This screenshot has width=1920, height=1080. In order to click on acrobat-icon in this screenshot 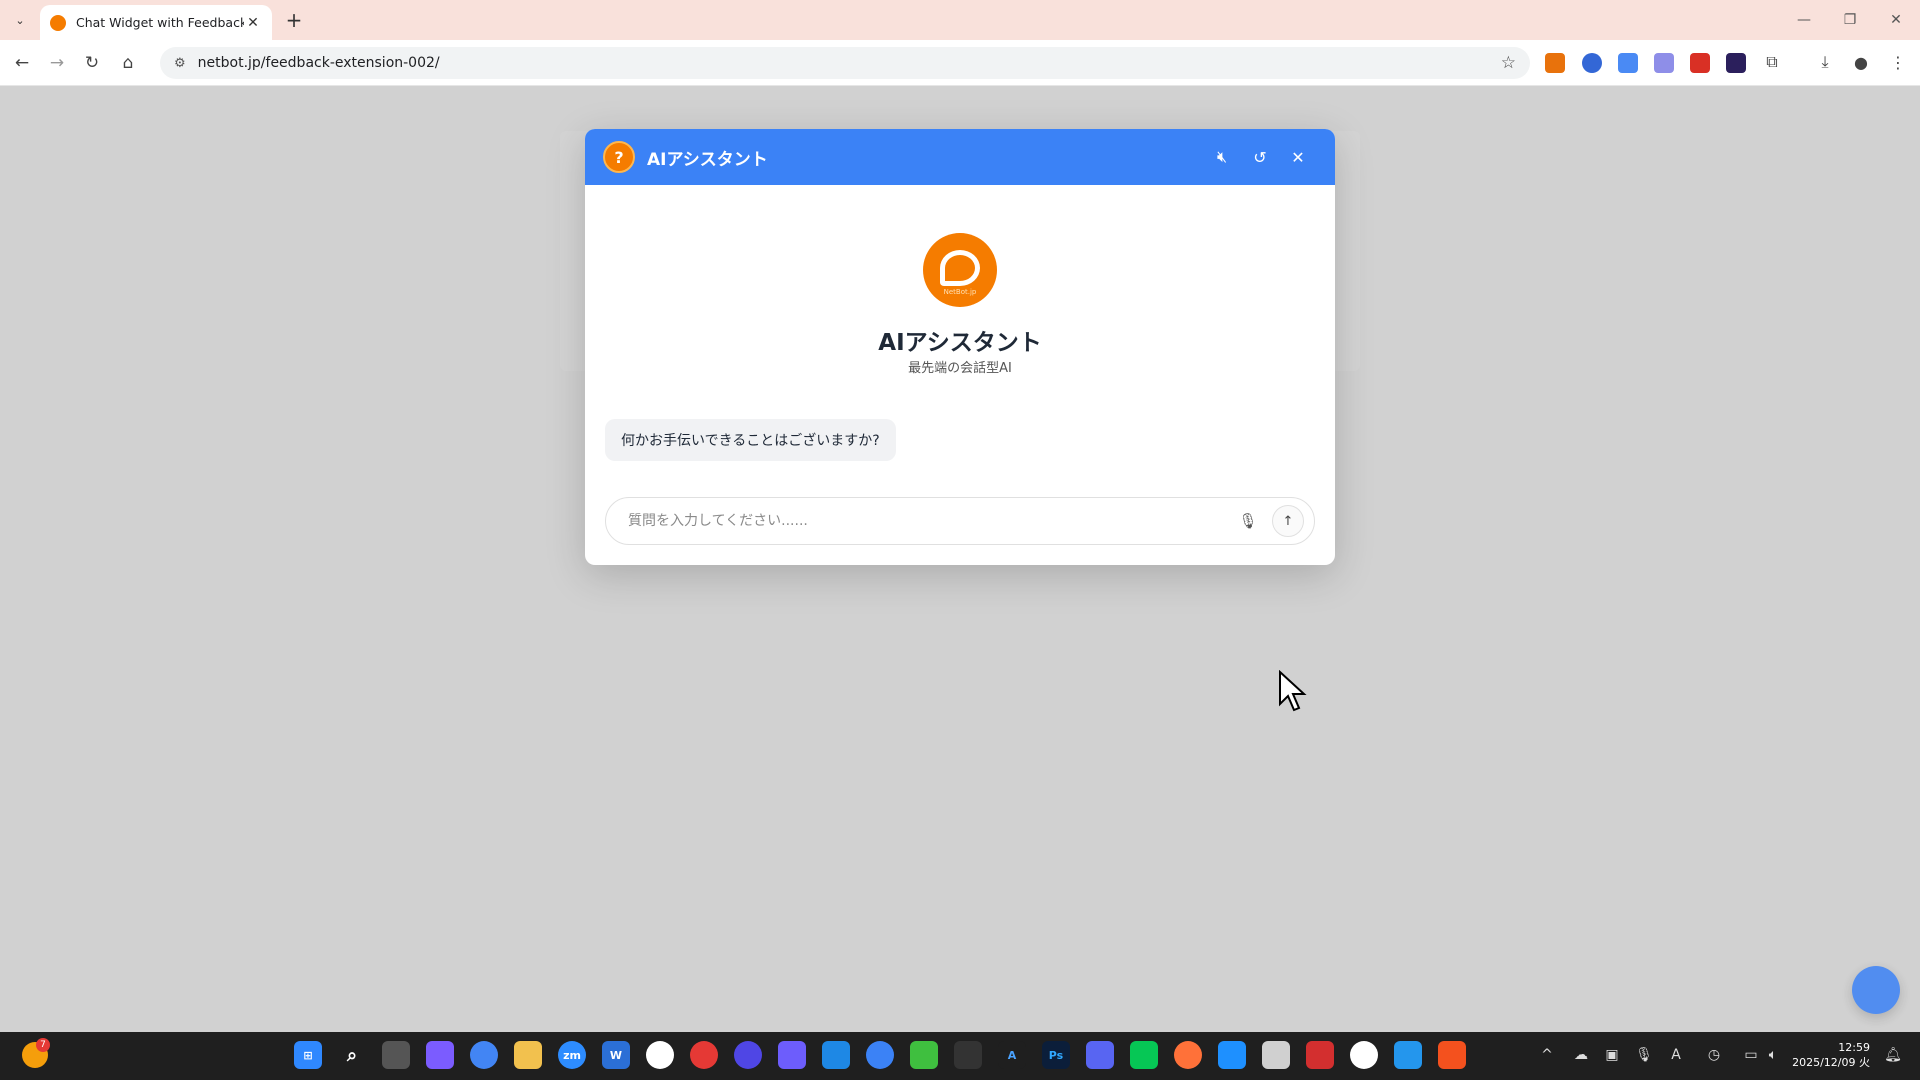, I will do `click(1320, 1055)`.